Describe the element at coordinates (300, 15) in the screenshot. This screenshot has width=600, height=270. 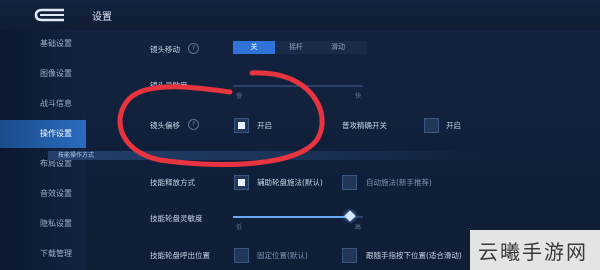
I see `top-bar: 设置` at that location.